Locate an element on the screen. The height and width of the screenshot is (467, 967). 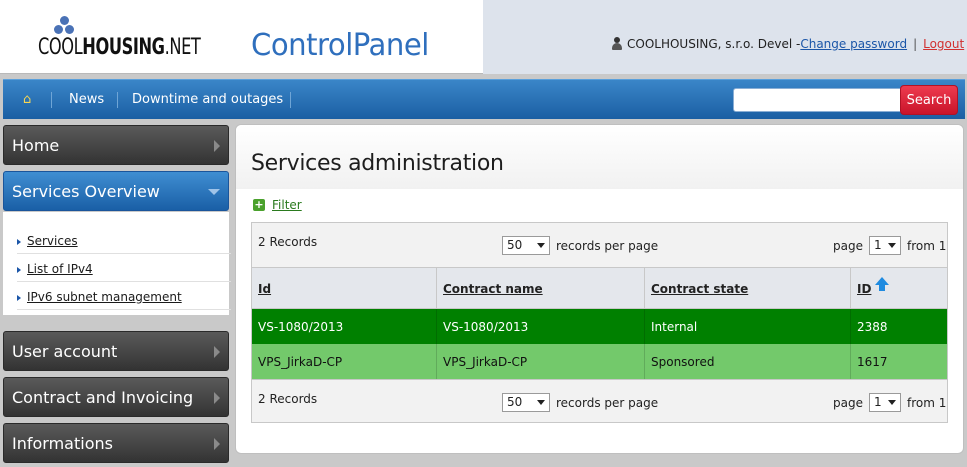
search-input is located at coordinates (817, 100).